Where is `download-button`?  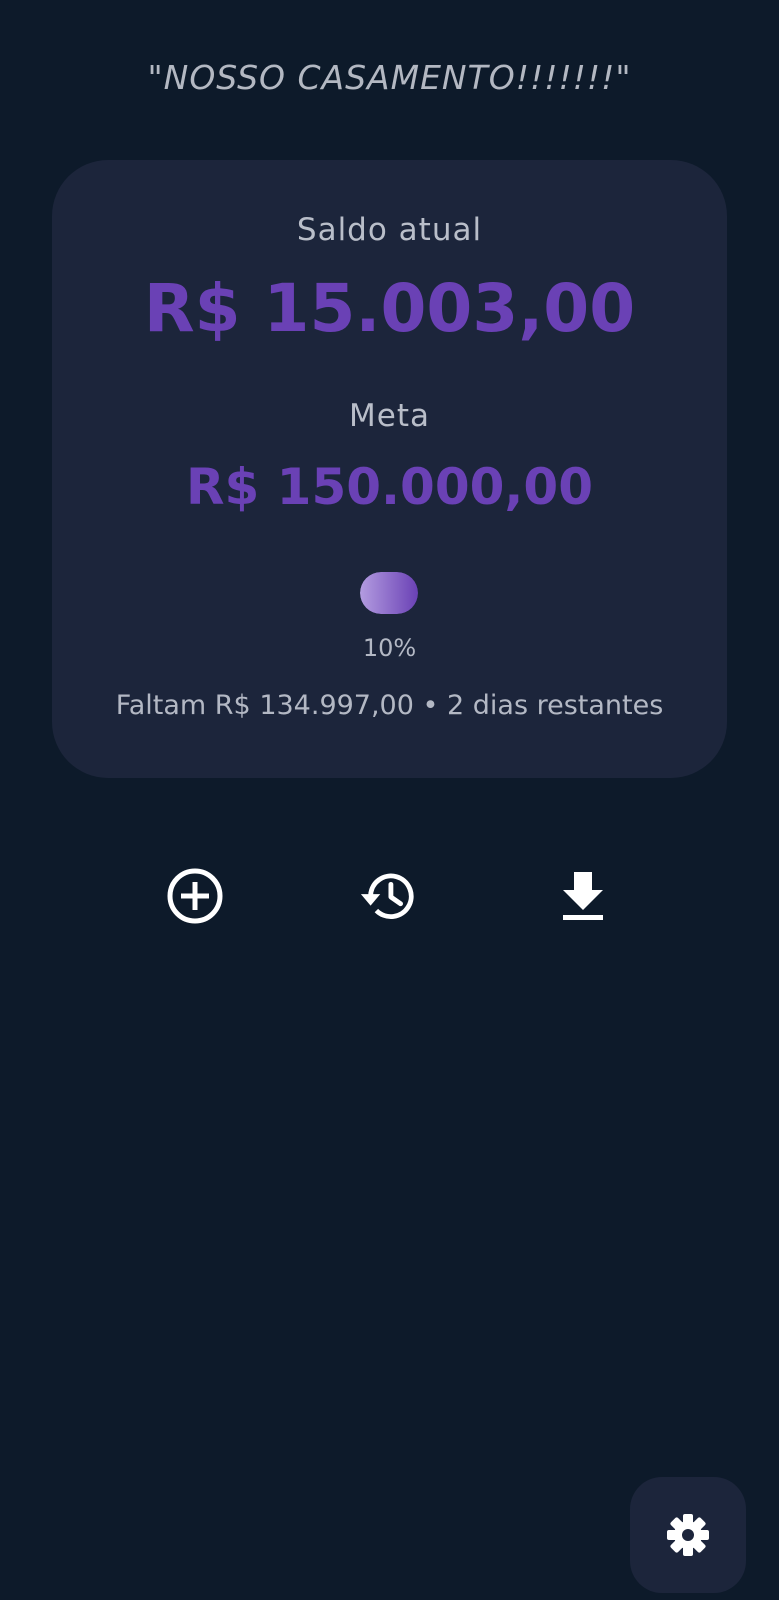
download-button is located at coordinates (583, 896).